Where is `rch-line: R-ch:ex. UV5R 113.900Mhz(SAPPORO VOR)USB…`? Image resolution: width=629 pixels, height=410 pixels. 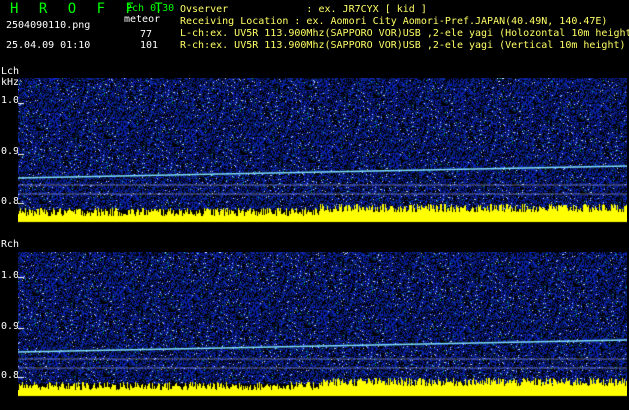 rch-line: R-ch:ex. UV5R 113.900Mhz(SAPPORO VOR)USB… is located at coordinates (403, 45).